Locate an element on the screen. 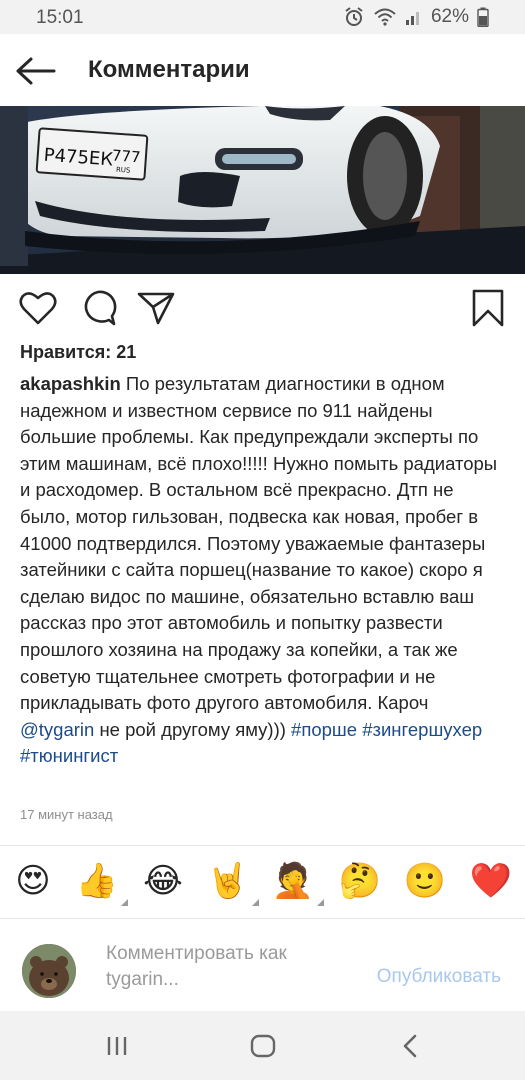  caption-tail: не рой другому яму))) is located at coordinates (193, 729).